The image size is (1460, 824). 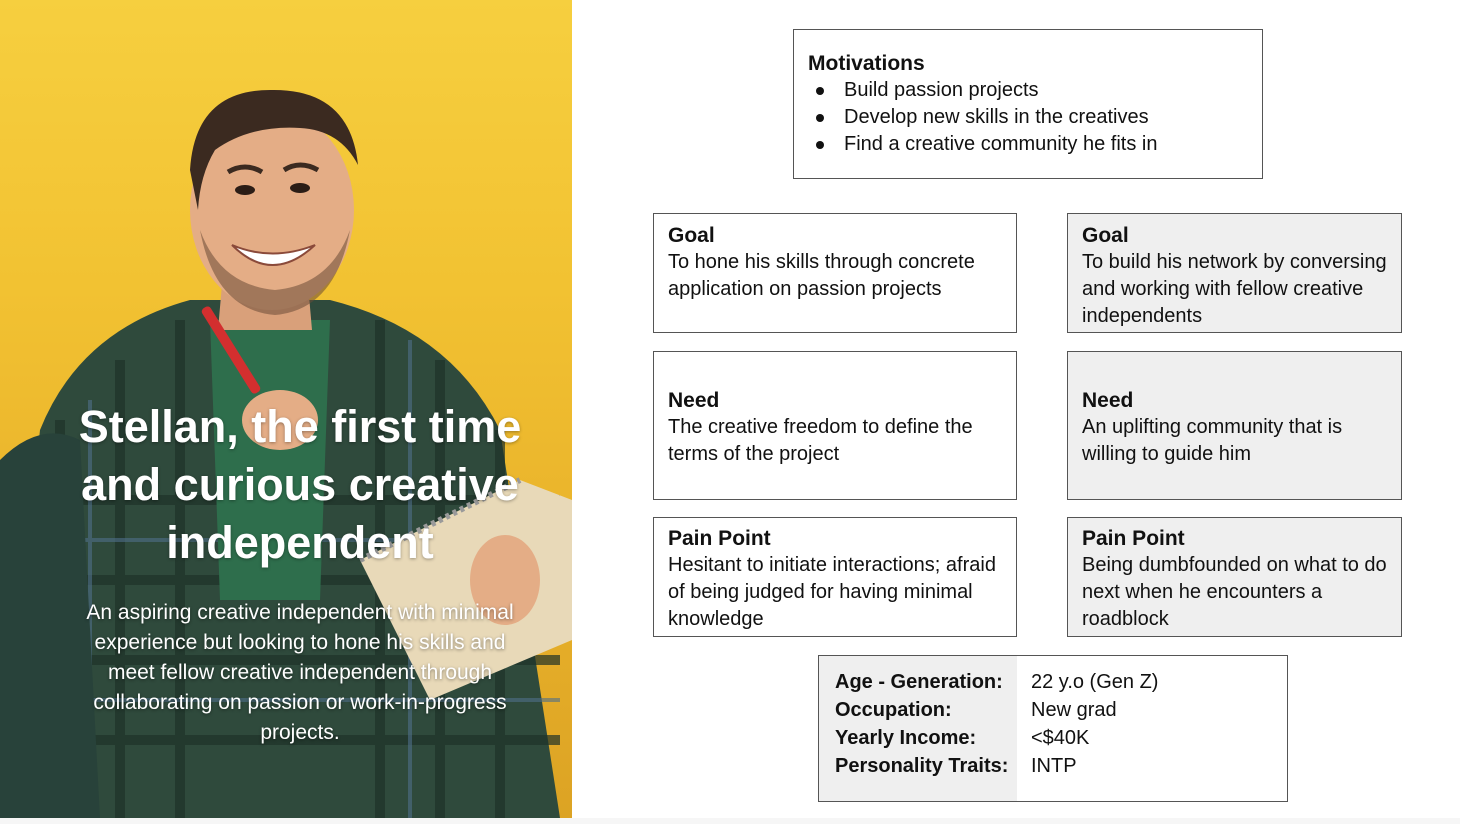 I want to click on list-item: Build passion projects, so click(x=1031, y=90).